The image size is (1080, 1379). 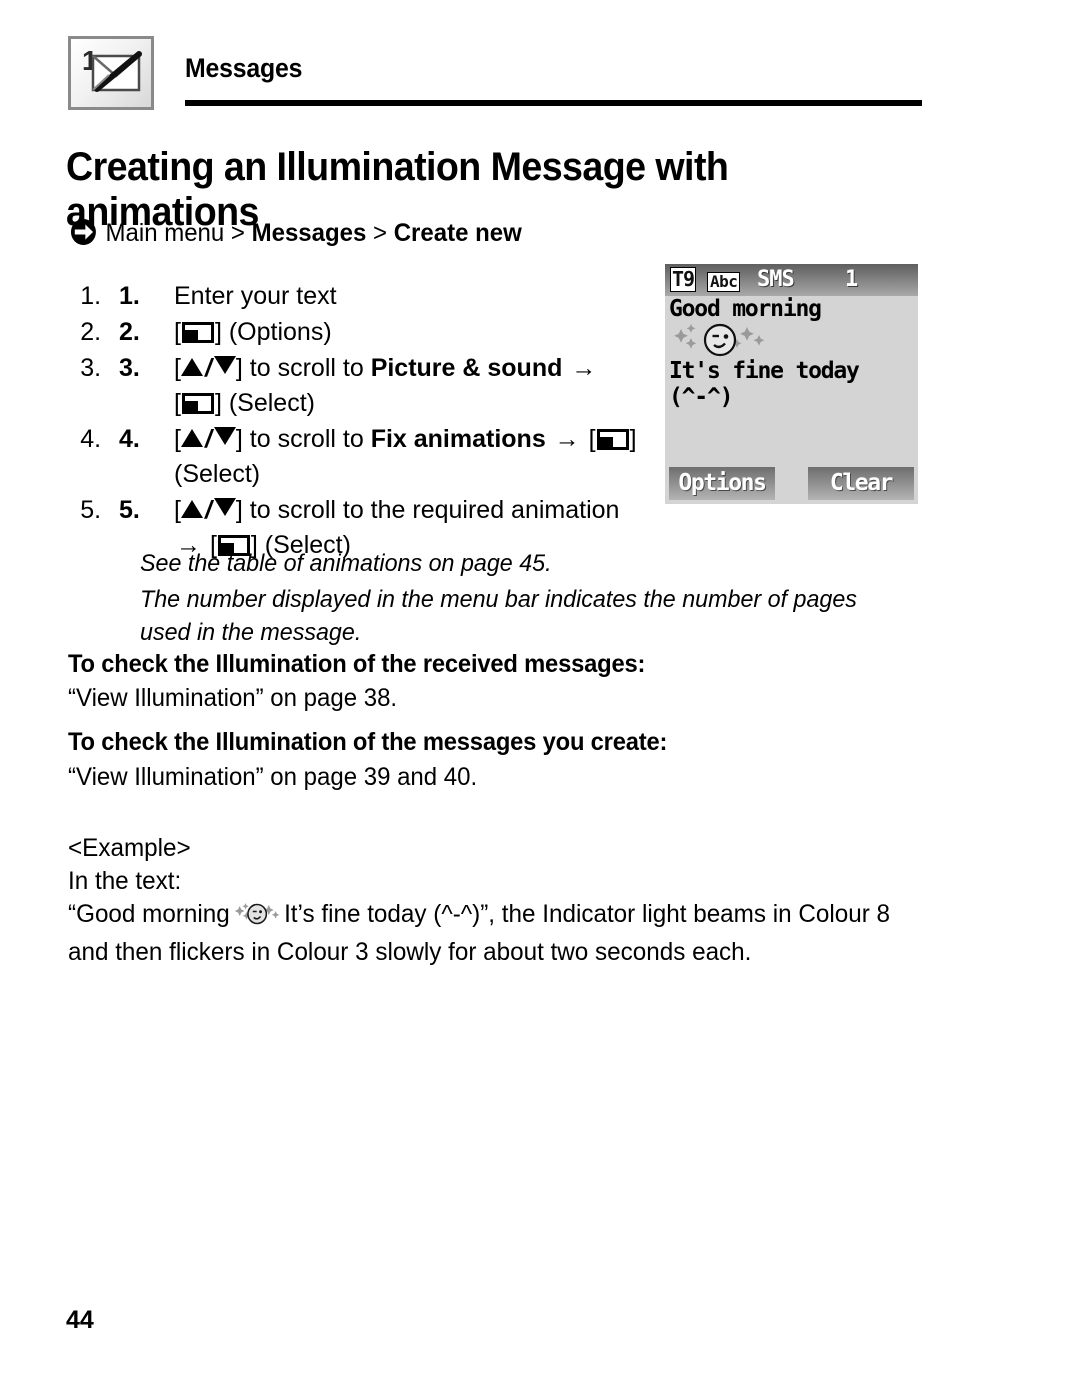 I want to click on sms-mode-label: SMS, so click(x=776, y=279).